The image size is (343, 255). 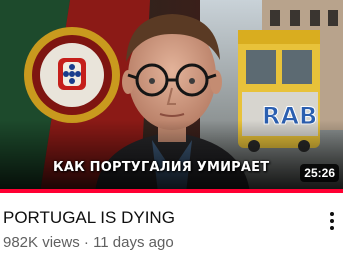 What do you see at coordinates (133, 242) in the screenshot?
I see `upload-age: 11 days ago` at bounding box center [133, 242].